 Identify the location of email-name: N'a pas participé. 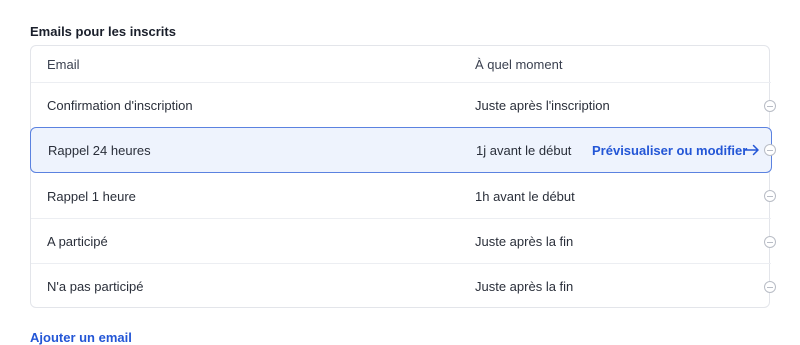
(95, 286).